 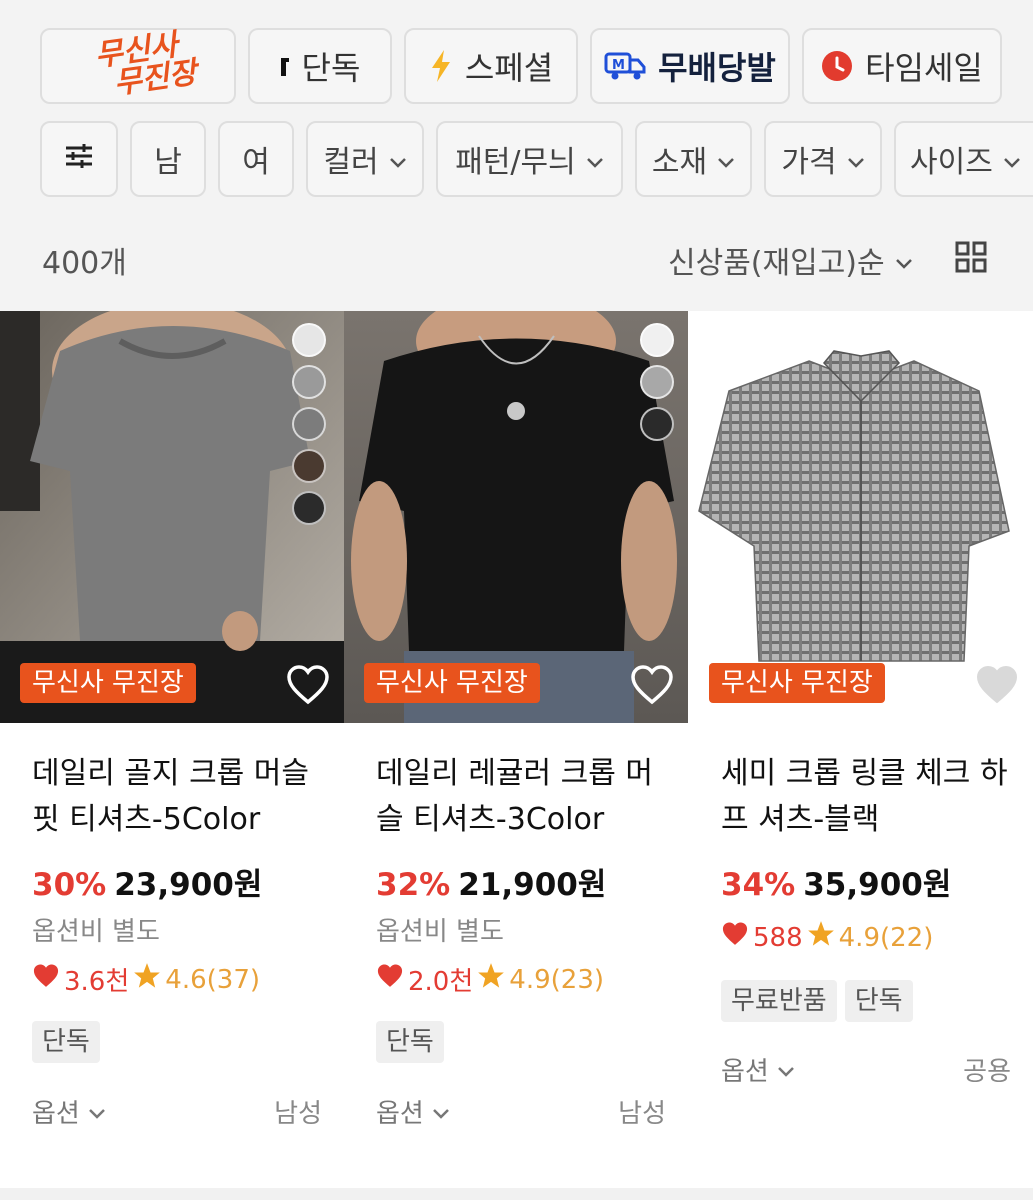 I want to click on exclusive-shortcut: 단독, so click(x=320, y=66).